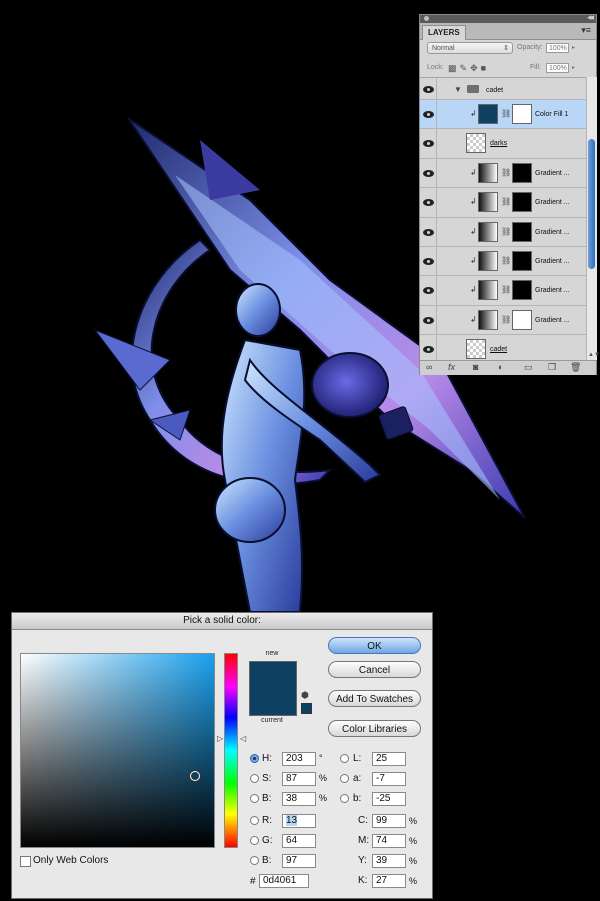 This screenshot has height=901, width=600. What do you see at coordinates (508, 17) in the screenshot?
I see `panel-titlebar: ◂◂` at bounding box center [508, 17].